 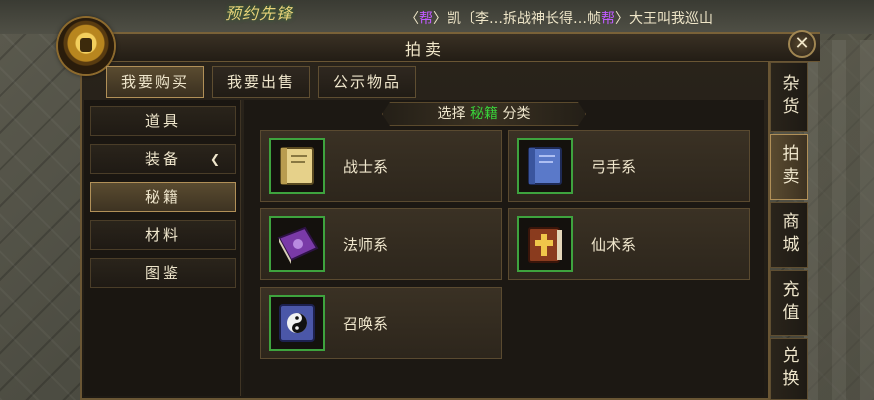 What do you see at coordinates (789, 167) in the screenshot?
I see `side-tab-auction: 拍卖` at bounding box center [789, 167].